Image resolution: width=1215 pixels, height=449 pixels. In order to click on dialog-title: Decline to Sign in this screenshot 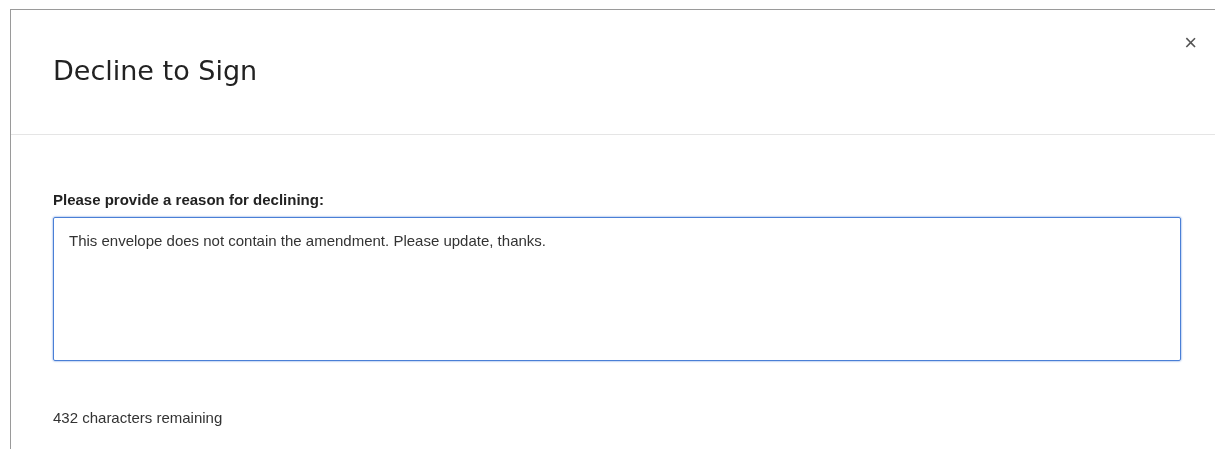, I will do `click(155, 70)`.